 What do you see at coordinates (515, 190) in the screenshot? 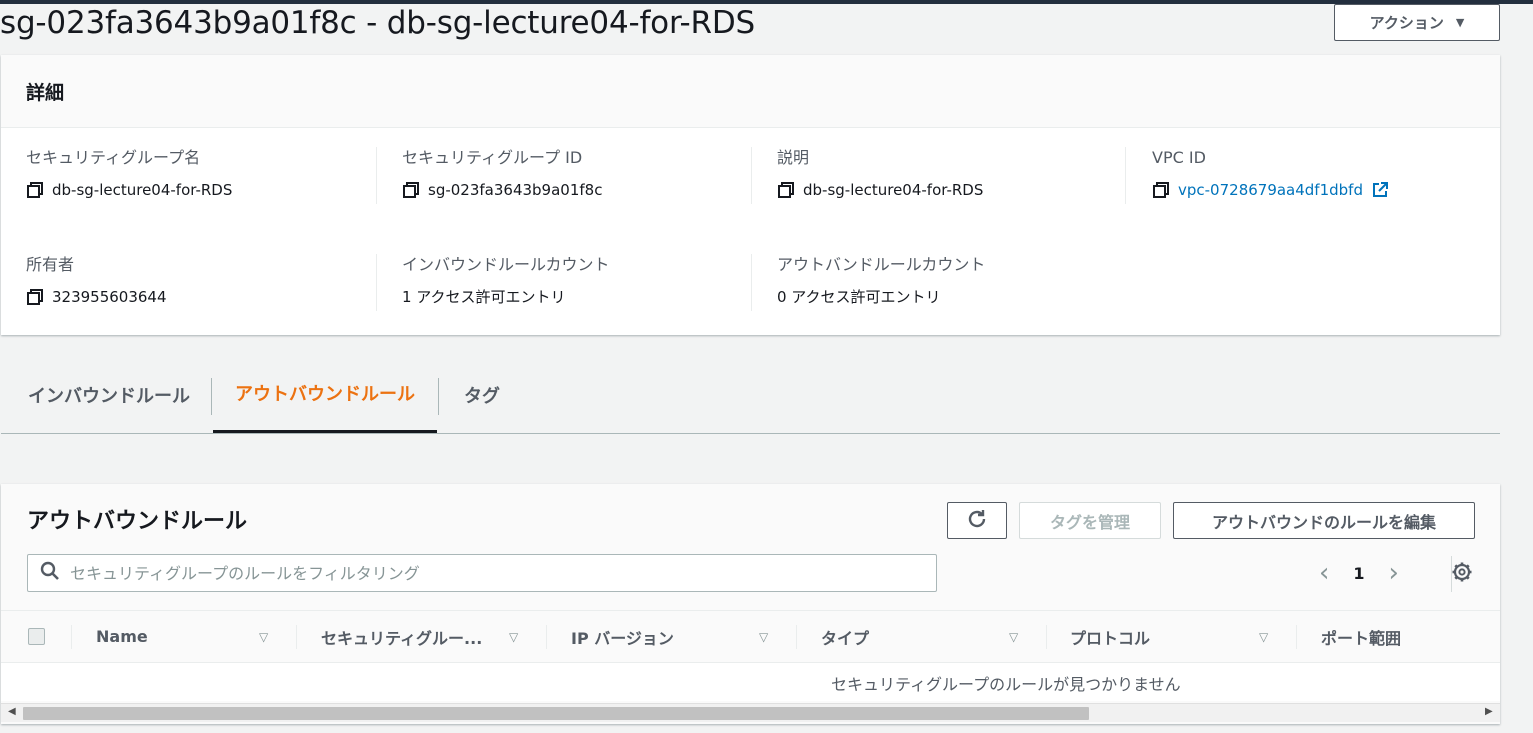
I see `field-value: sg-023fa3643b9a01f8c` at bounding box center [515, 190].